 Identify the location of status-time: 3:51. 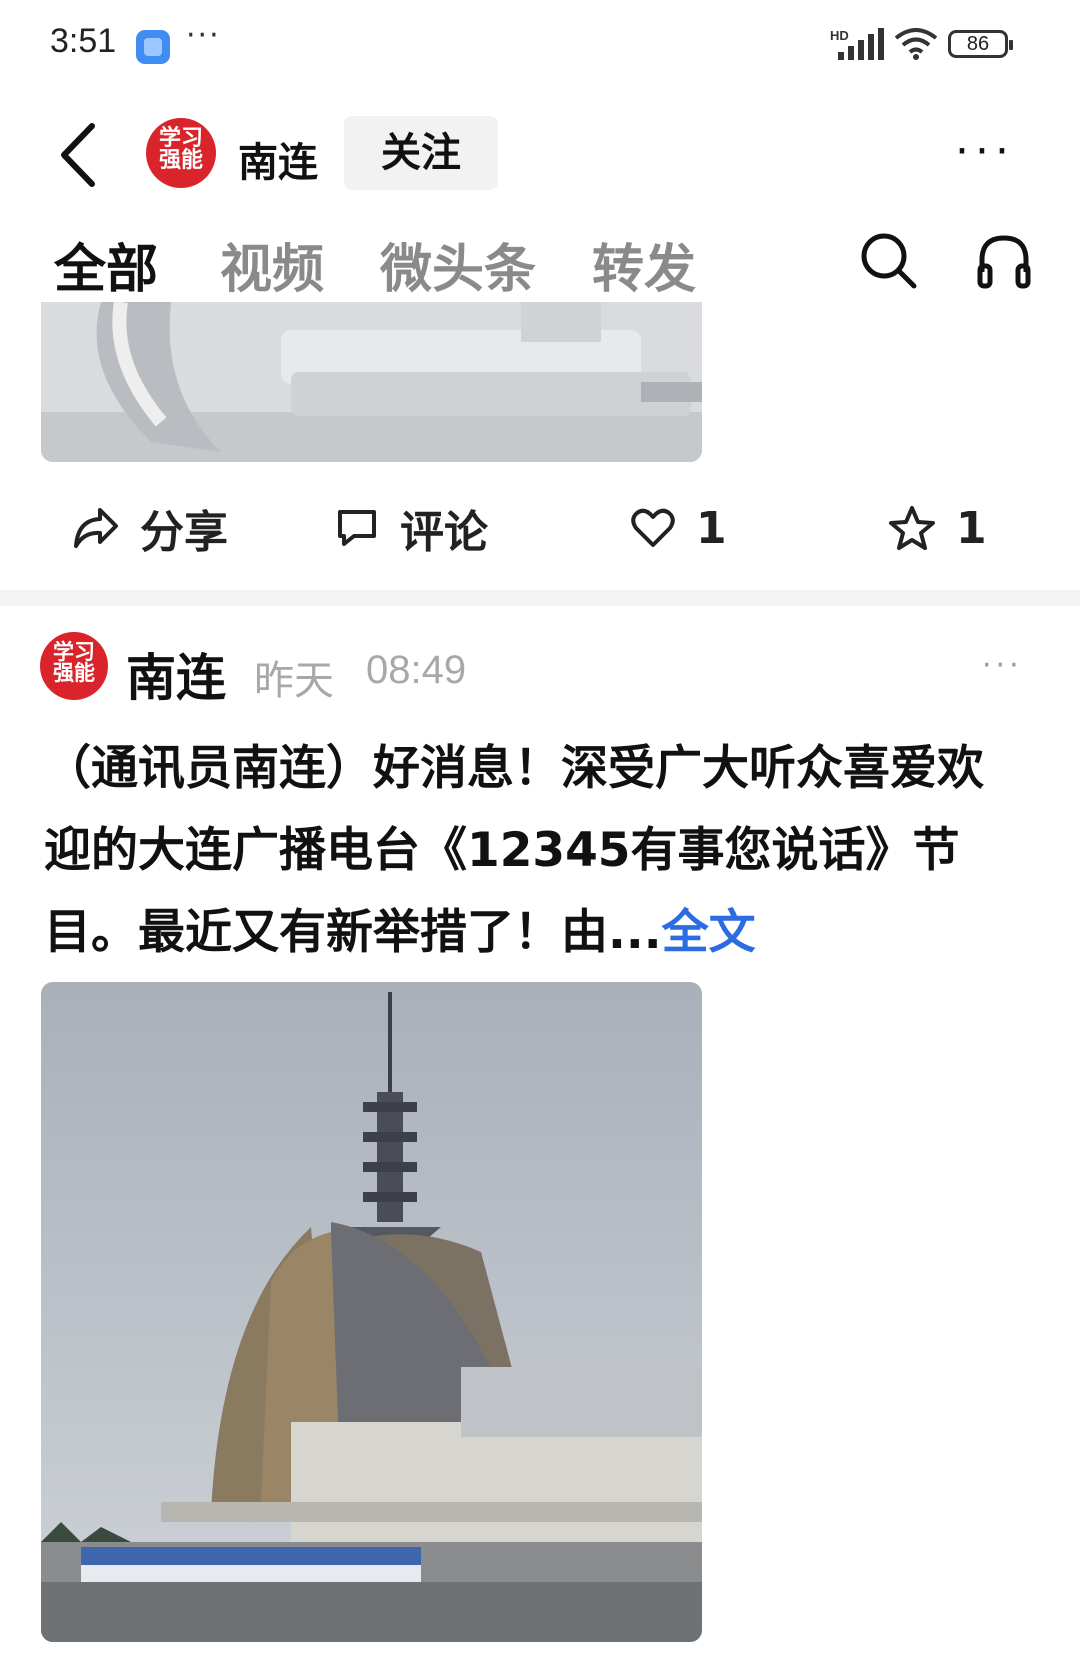
(83, 41).